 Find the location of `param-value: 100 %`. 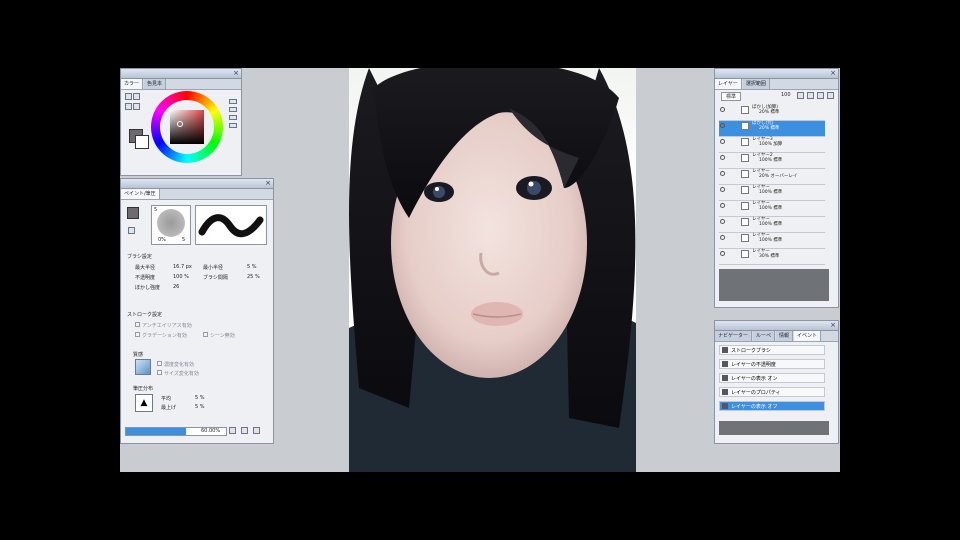

param-value: 100 % is located at coordinates (181, 277).